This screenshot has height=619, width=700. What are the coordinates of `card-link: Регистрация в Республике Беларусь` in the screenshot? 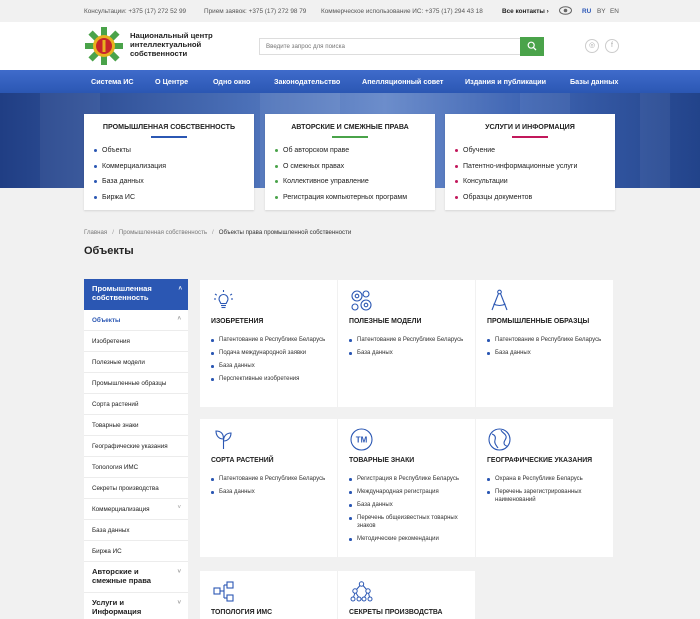 It's located at (408, 479).